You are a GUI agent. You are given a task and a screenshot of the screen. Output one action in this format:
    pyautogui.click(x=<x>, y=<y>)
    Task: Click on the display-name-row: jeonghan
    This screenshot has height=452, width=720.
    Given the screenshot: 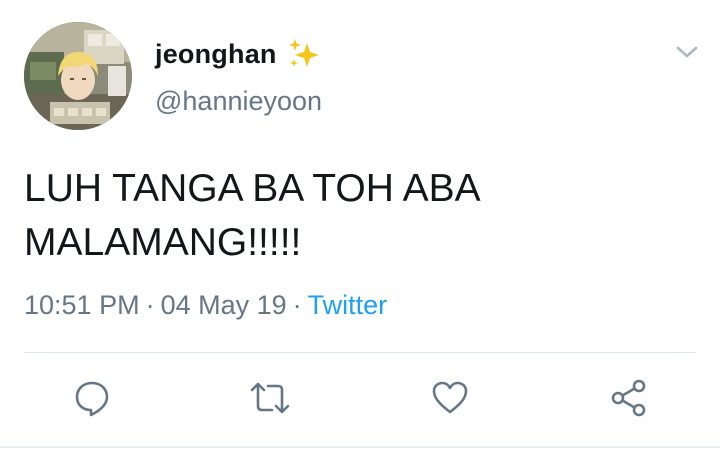 What is the action you would take?
    pyautogui.click(x=238, y=54)
    